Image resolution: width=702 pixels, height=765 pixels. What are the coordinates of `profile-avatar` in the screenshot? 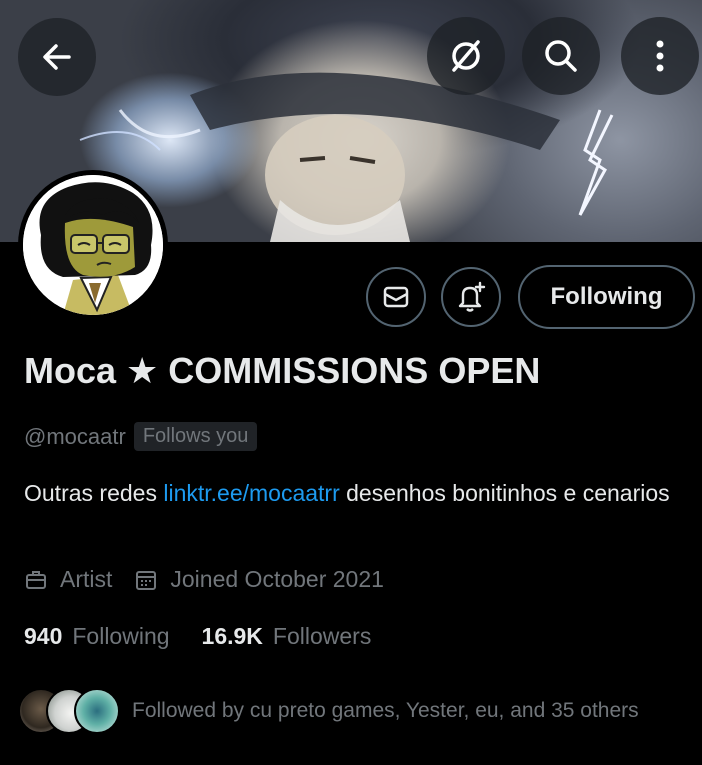 It's located at (93, 245).